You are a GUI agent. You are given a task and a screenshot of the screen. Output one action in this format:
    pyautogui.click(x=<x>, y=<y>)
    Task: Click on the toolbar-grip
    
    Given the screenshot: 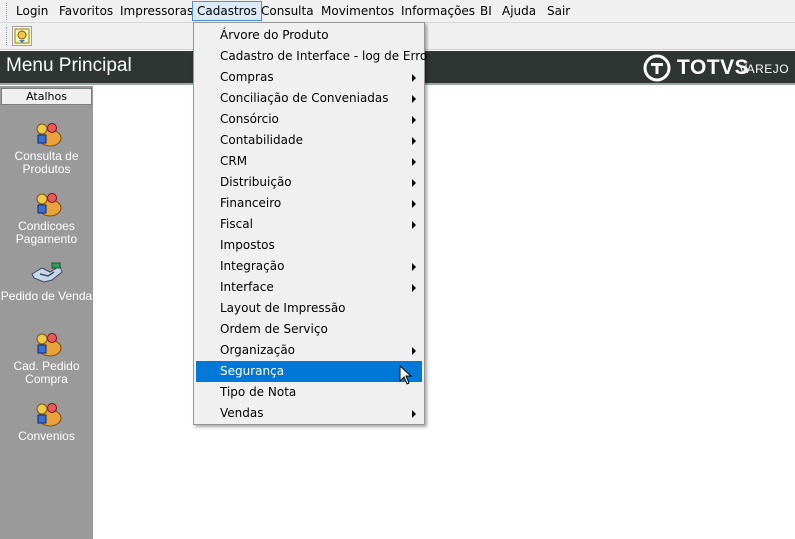 What is the action you would take?
    pyautogui.click(x=7, y=36)
    